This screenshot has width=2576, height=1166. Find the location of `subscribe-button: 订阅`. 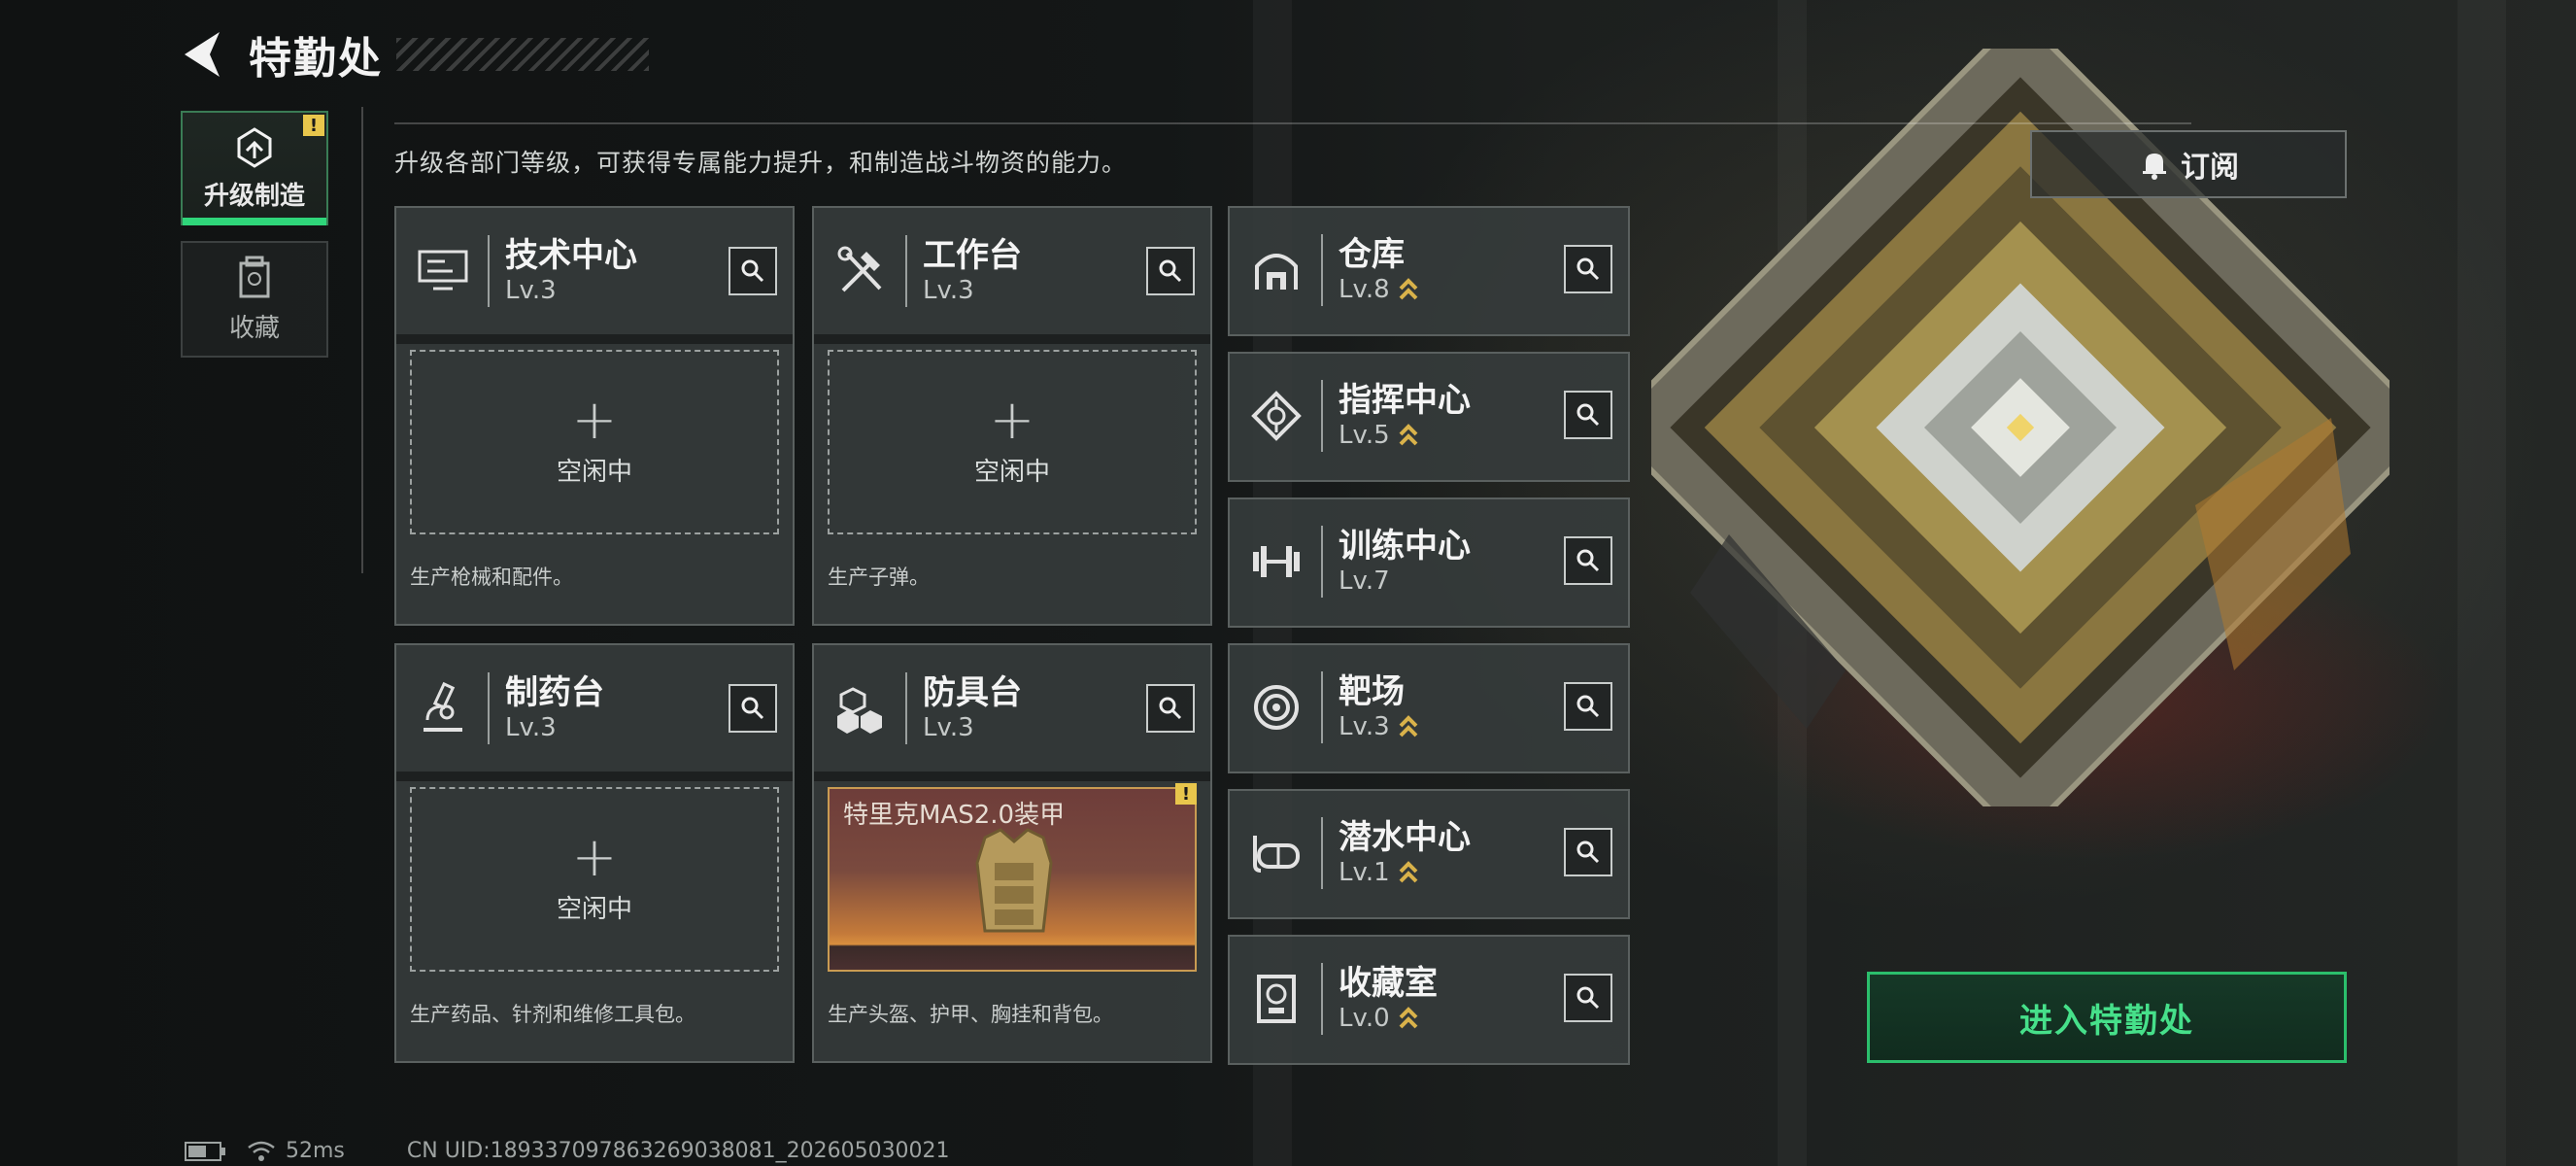

subscribe-button: 订阅 is located at coordinates (2188, 164).